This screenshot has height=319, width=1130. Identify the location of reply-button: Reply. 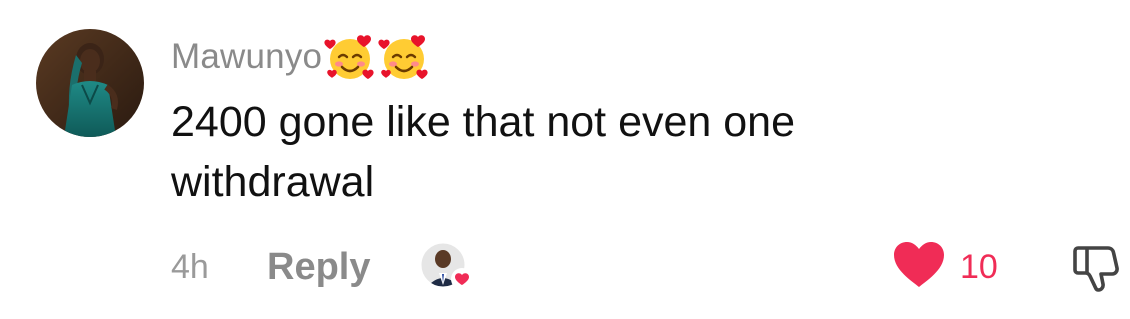
(343, 267).